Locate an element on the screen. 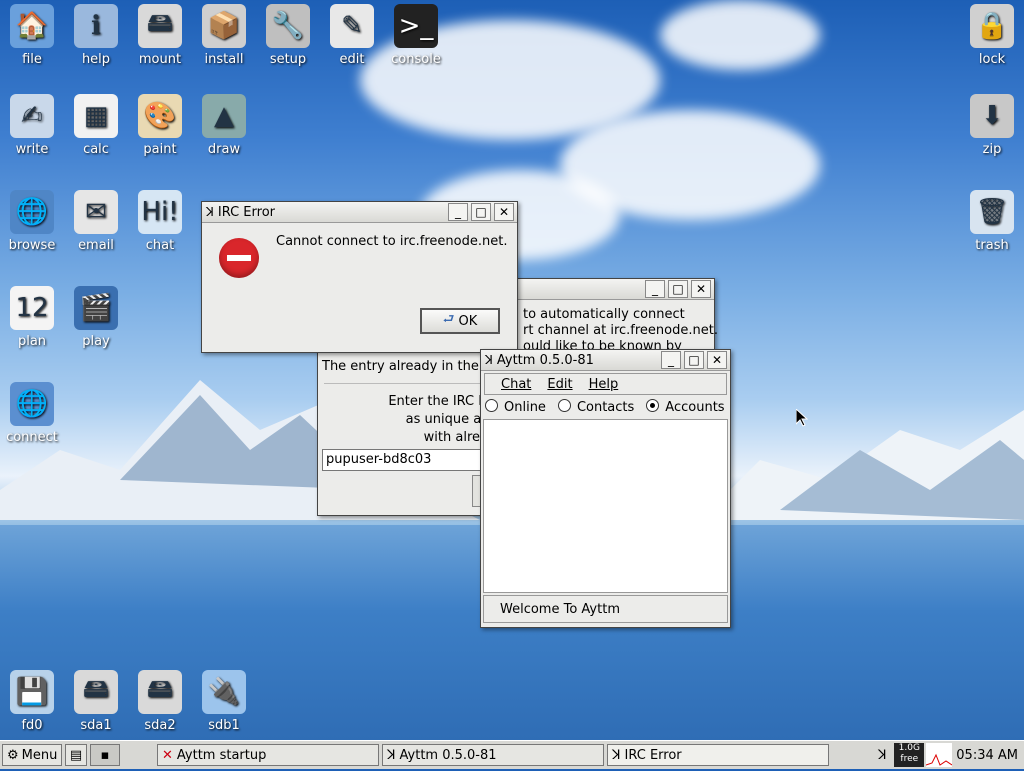 This screenshot has height=771, width=1024. desktop-icon-zip: ⬇ zip is located at coordinates (992, 125).